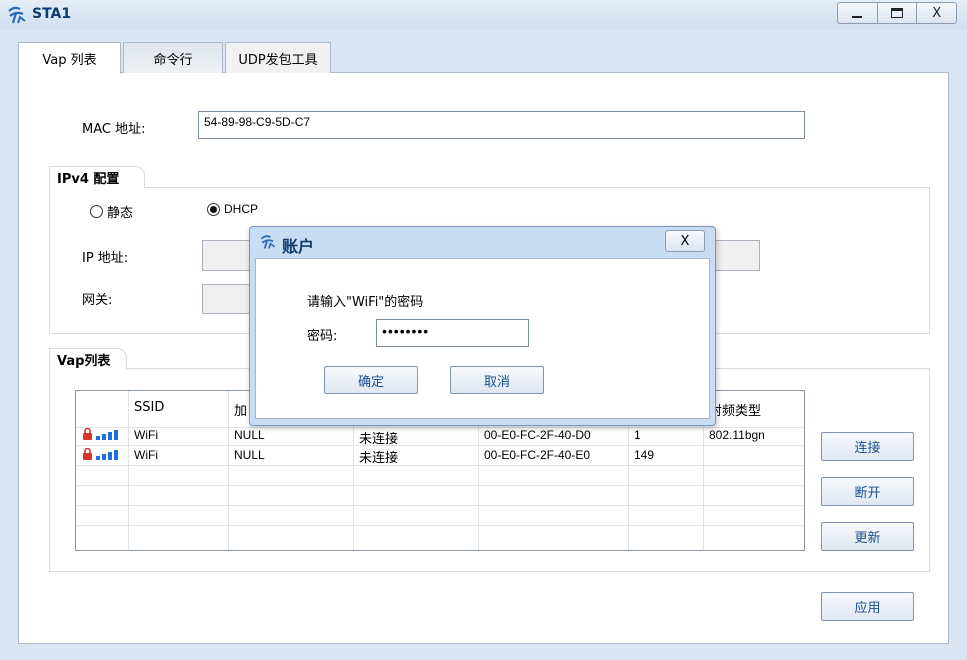  What do you see at coordinates (685, 241) in the screenshot?
I see `dialog-close-button: X` at bounding box center [685, 241].